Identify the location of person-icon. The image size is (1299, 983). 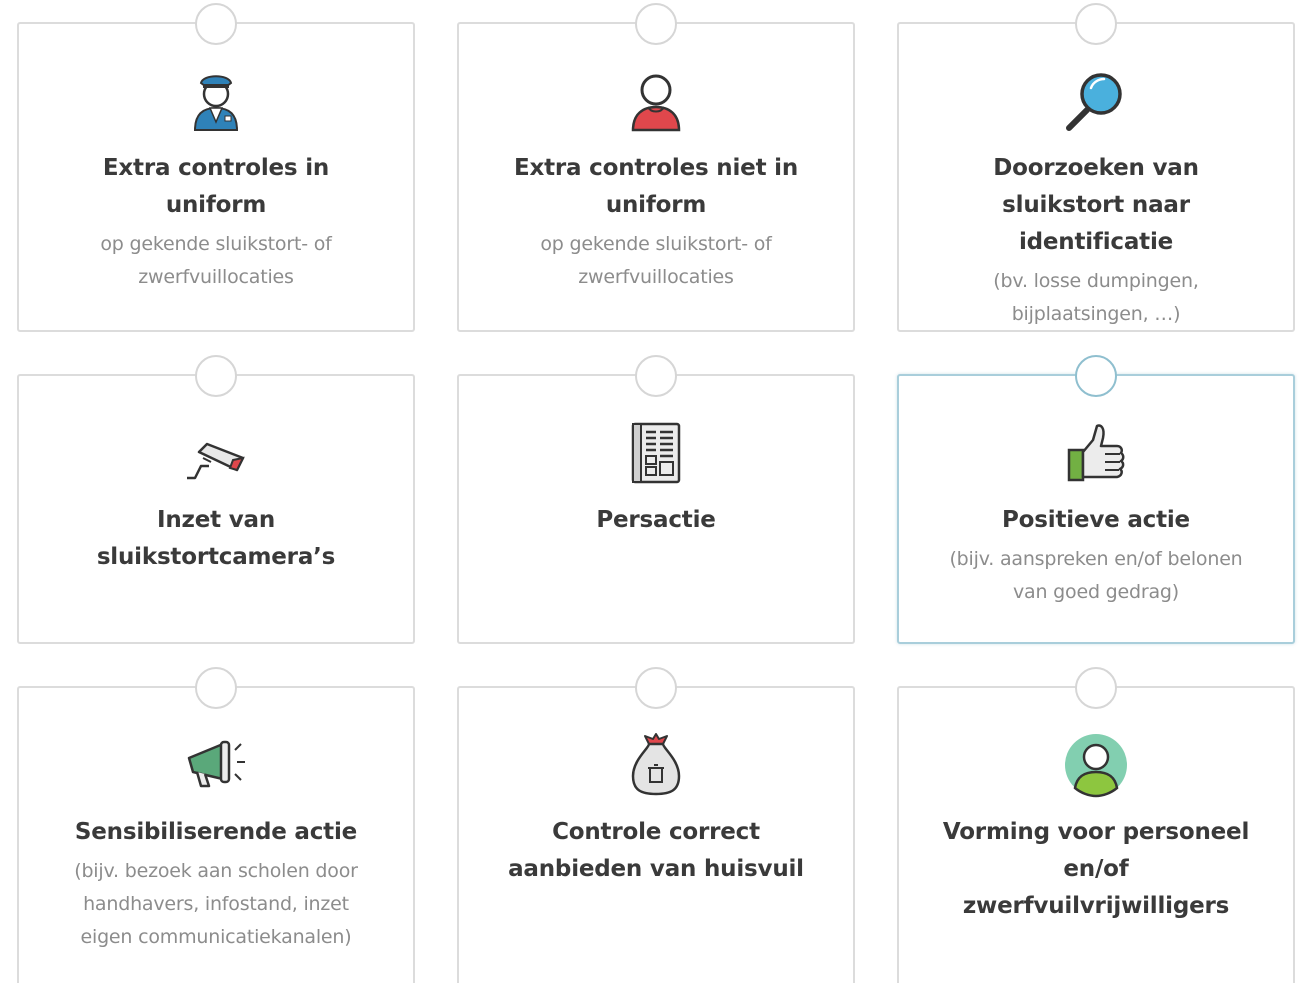
(656, 103).